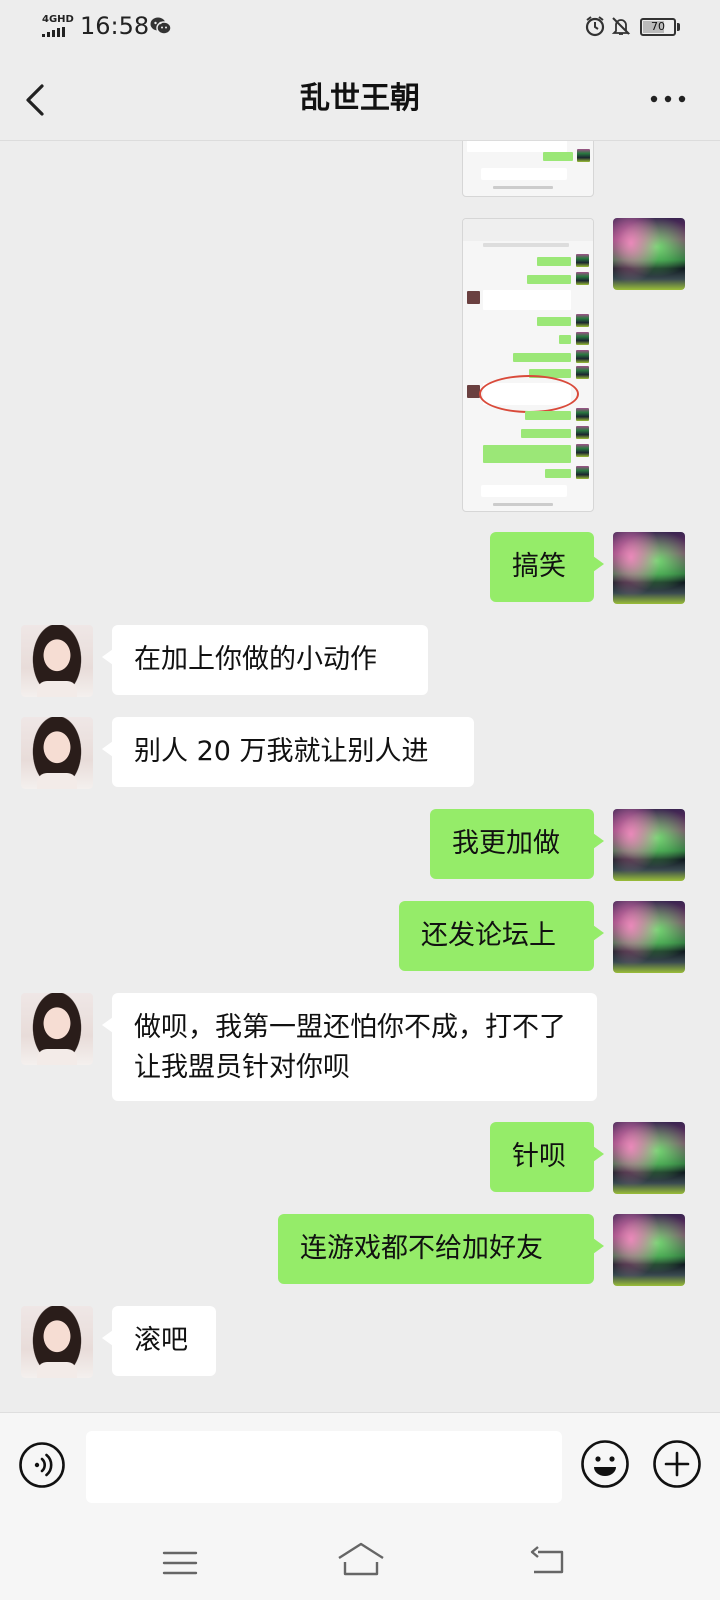 This screenshot has width=720, height=1600. Describe the element at coordinates (506, 843) in the screenshot. I see `message-text: 我更加做` at that location.